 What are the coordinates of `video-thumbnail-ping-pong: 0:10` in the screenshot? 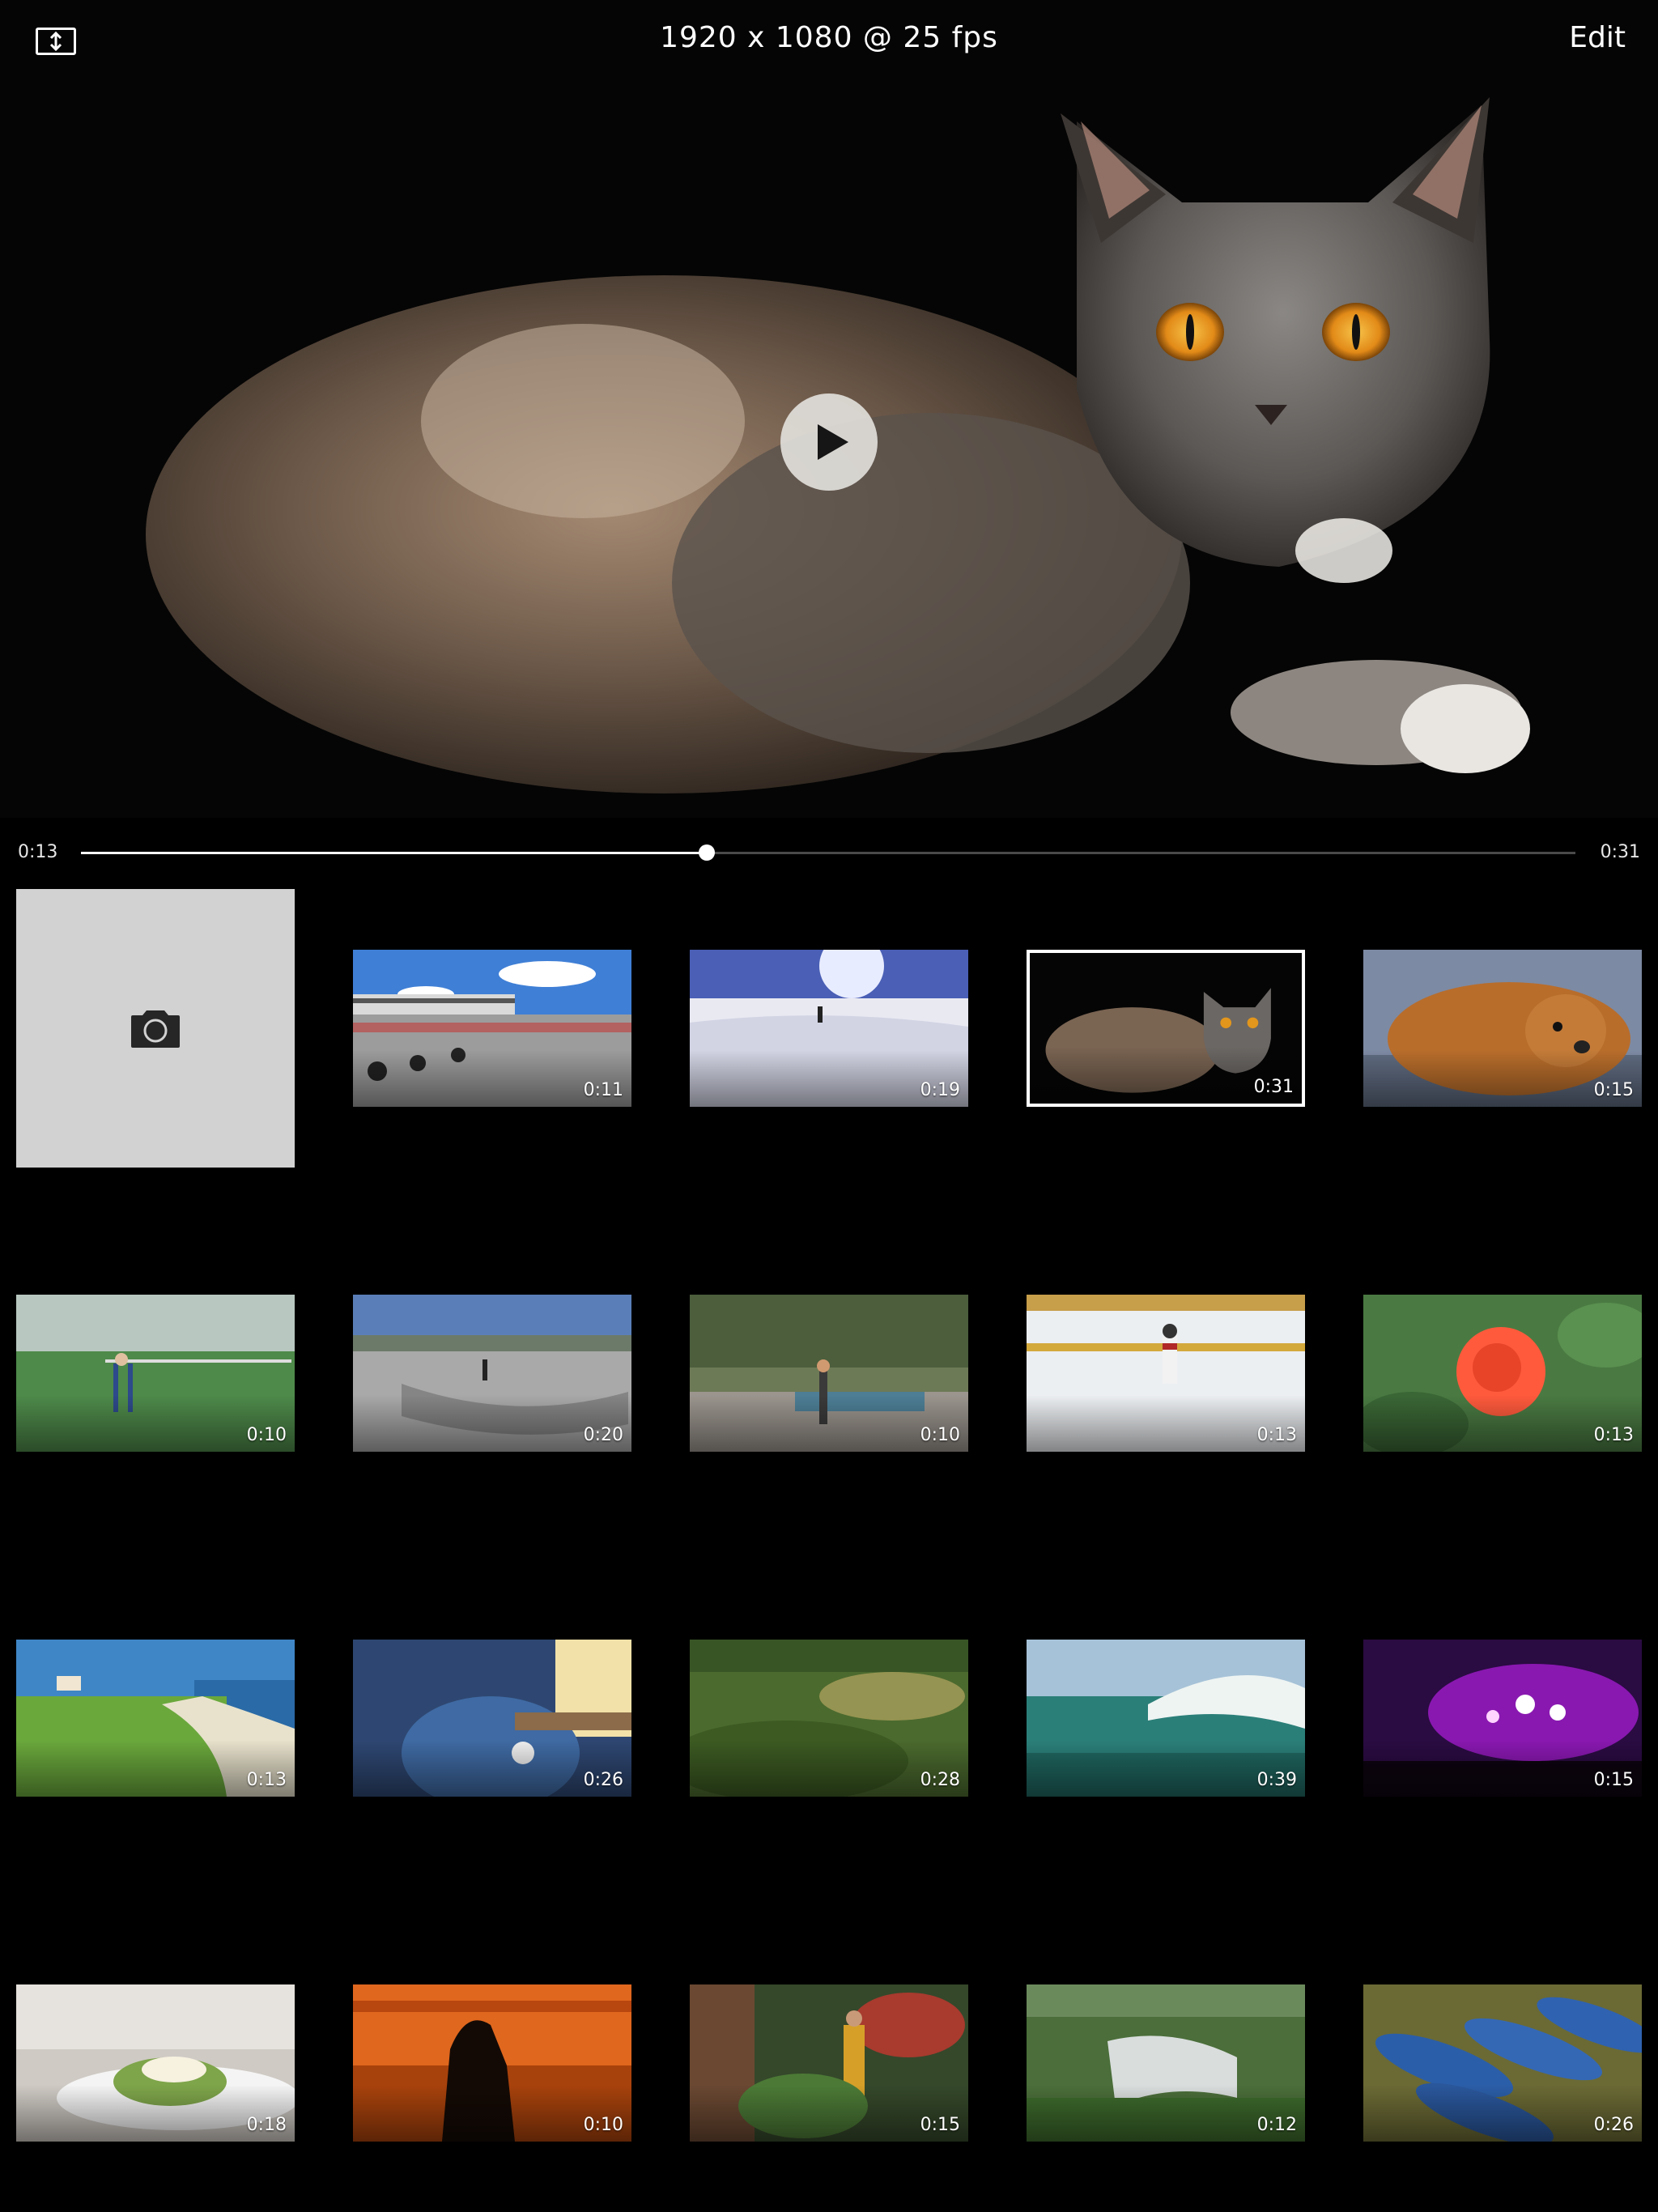 It's located at (829, 1373).